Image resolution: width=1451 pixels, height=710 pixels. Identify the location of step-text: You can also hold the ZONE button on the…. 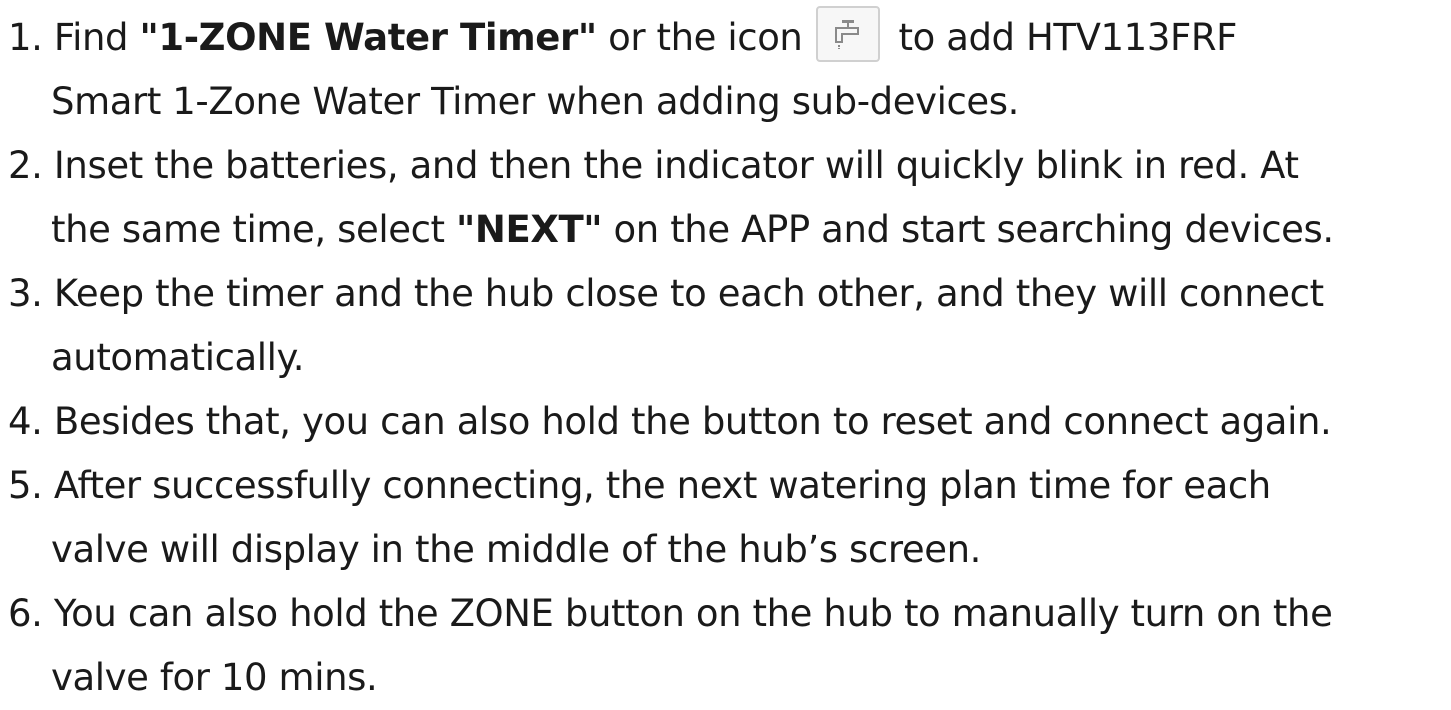
(693, 613).